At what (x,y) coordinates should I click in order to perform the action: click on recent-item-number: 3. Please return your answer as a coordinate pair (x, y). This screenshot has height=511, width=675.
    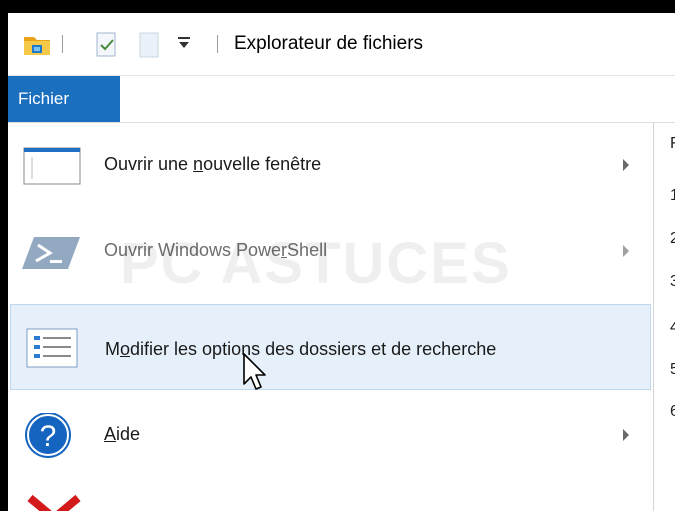
    Looking at the image, I should click on (672, 282).